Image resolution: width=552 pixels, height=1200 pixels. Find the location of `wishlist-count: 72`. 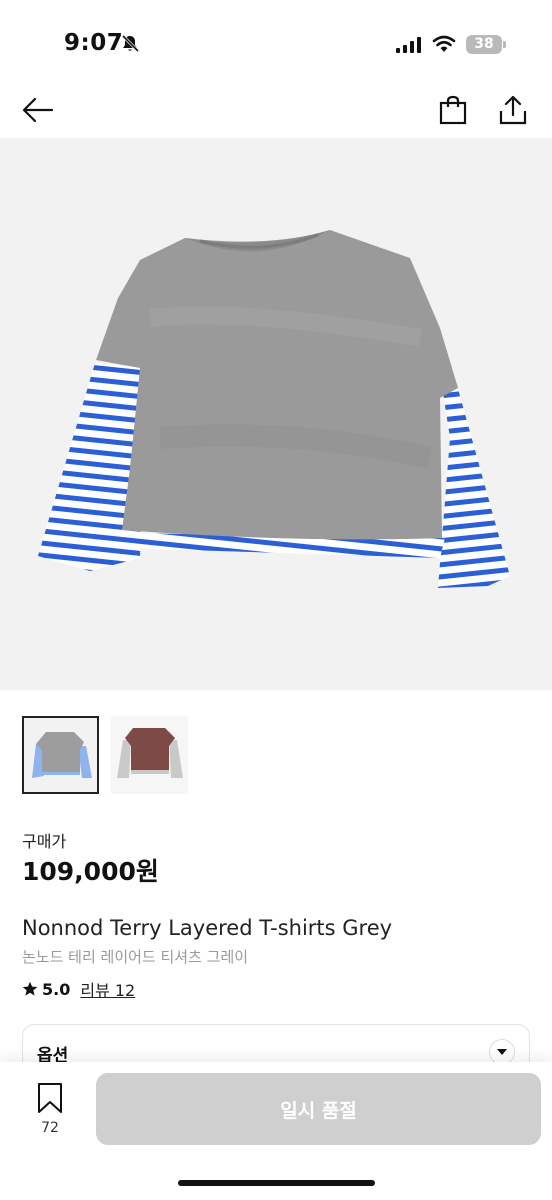

wishlist-count: 72 is located at coordinates (50, 1128).